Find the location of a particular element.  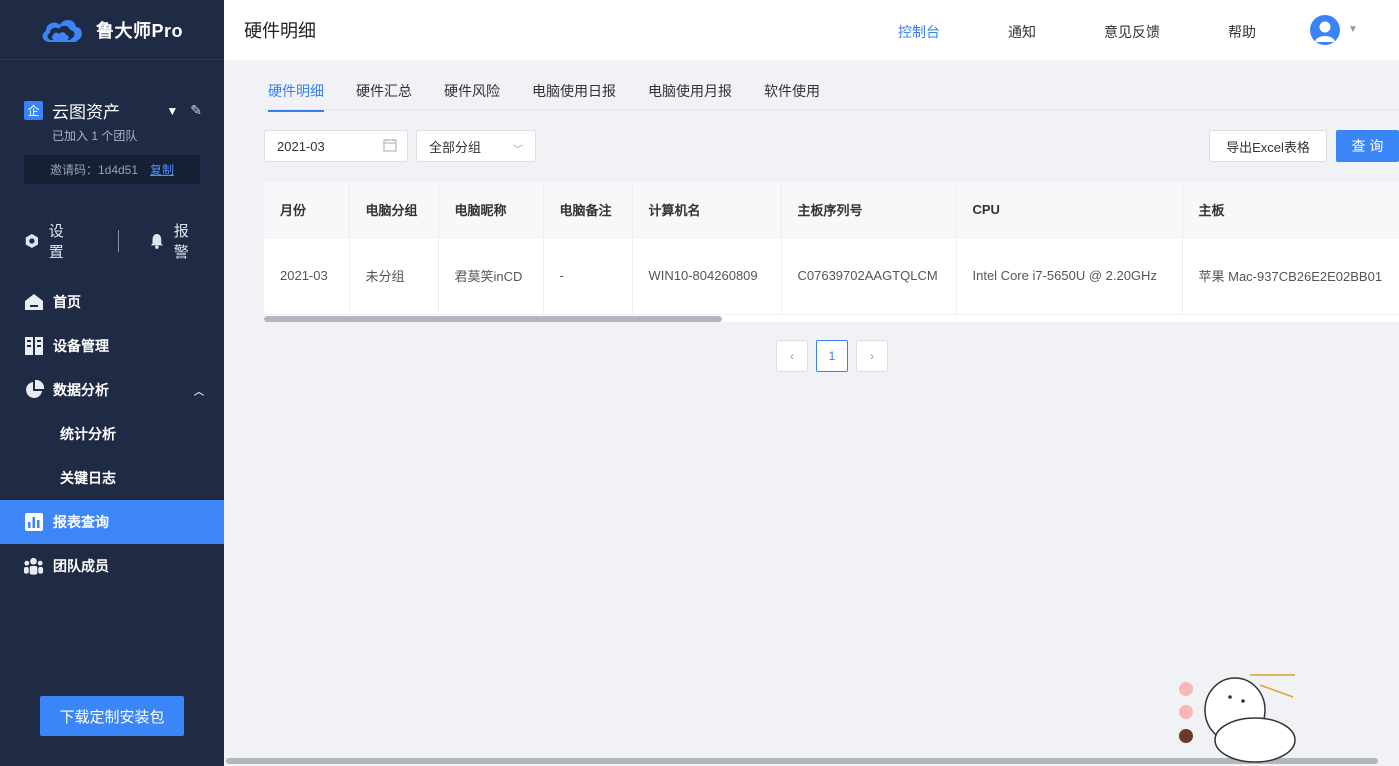

column-header: 电脑分组 is located at coordinates (394, 210).